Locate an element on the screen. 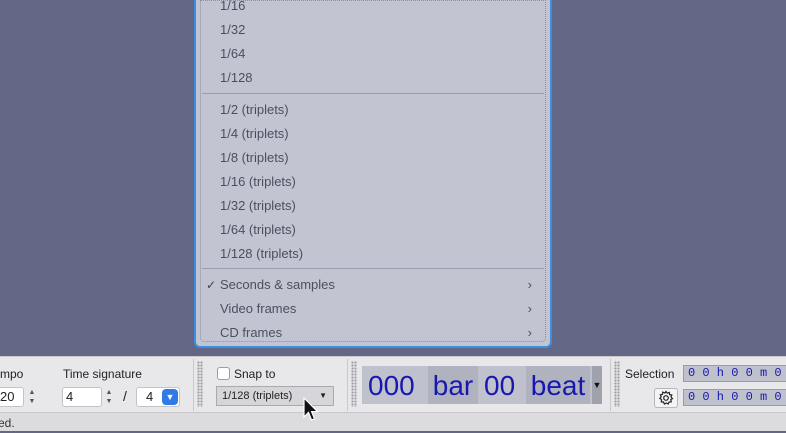 This screenshot has height=433, width=786. menu-item-1-128-triplets: 1/128 (triplets) is located at coordinates (371, 254).